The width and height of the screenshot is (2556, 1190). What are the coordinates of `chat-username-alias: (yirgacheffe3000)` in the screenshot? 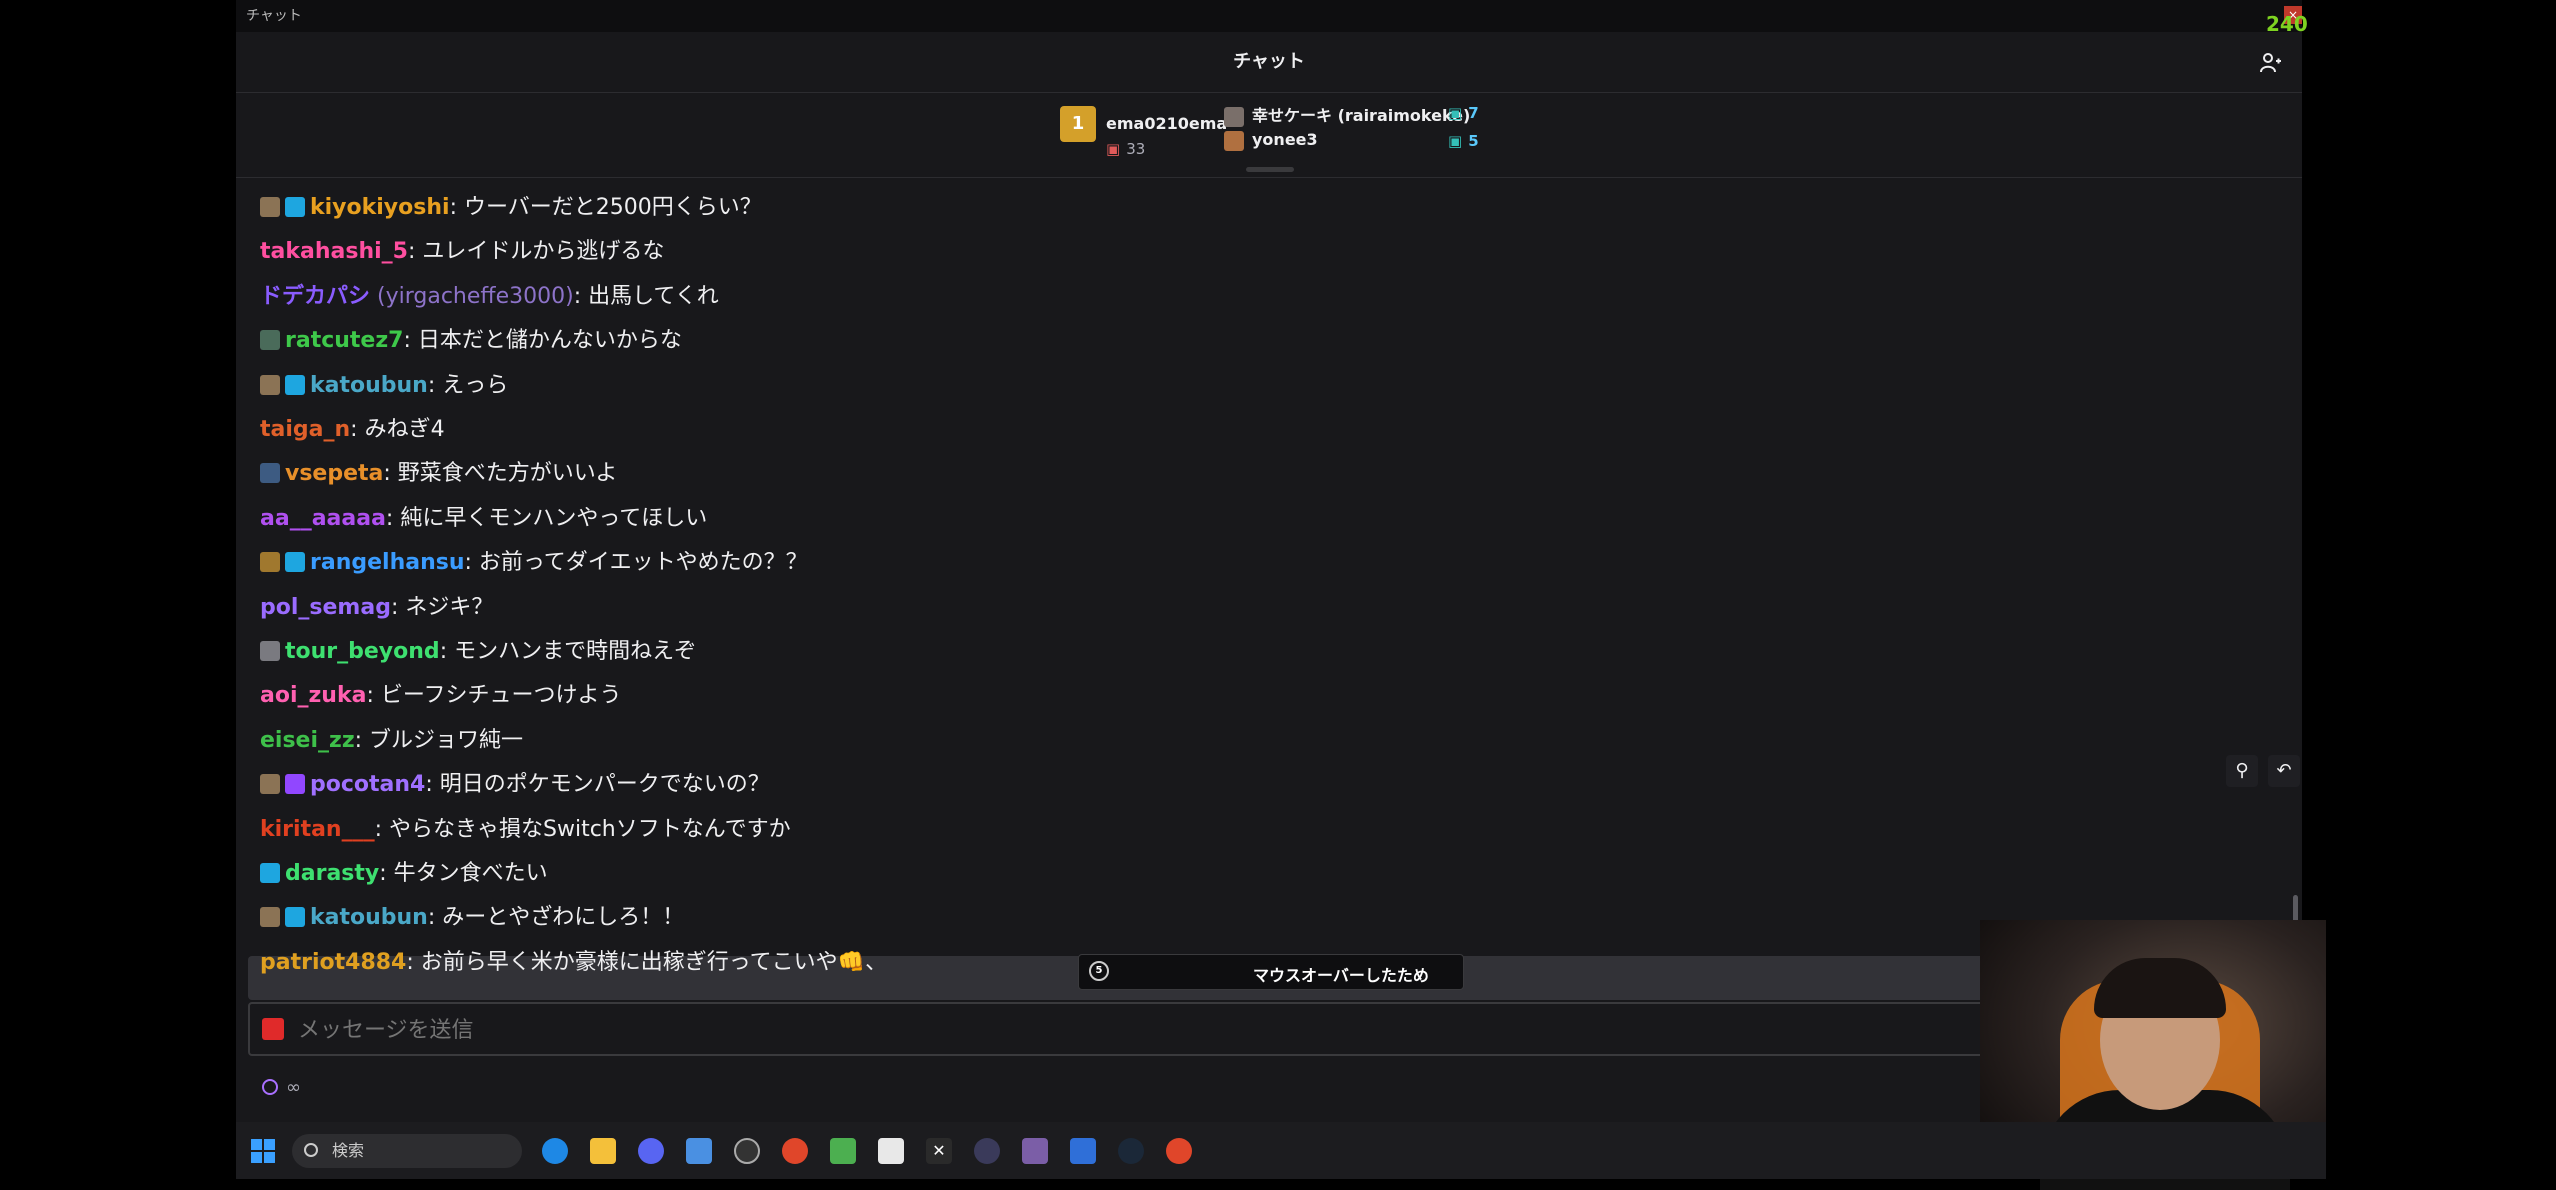 It's located at (475, 296).